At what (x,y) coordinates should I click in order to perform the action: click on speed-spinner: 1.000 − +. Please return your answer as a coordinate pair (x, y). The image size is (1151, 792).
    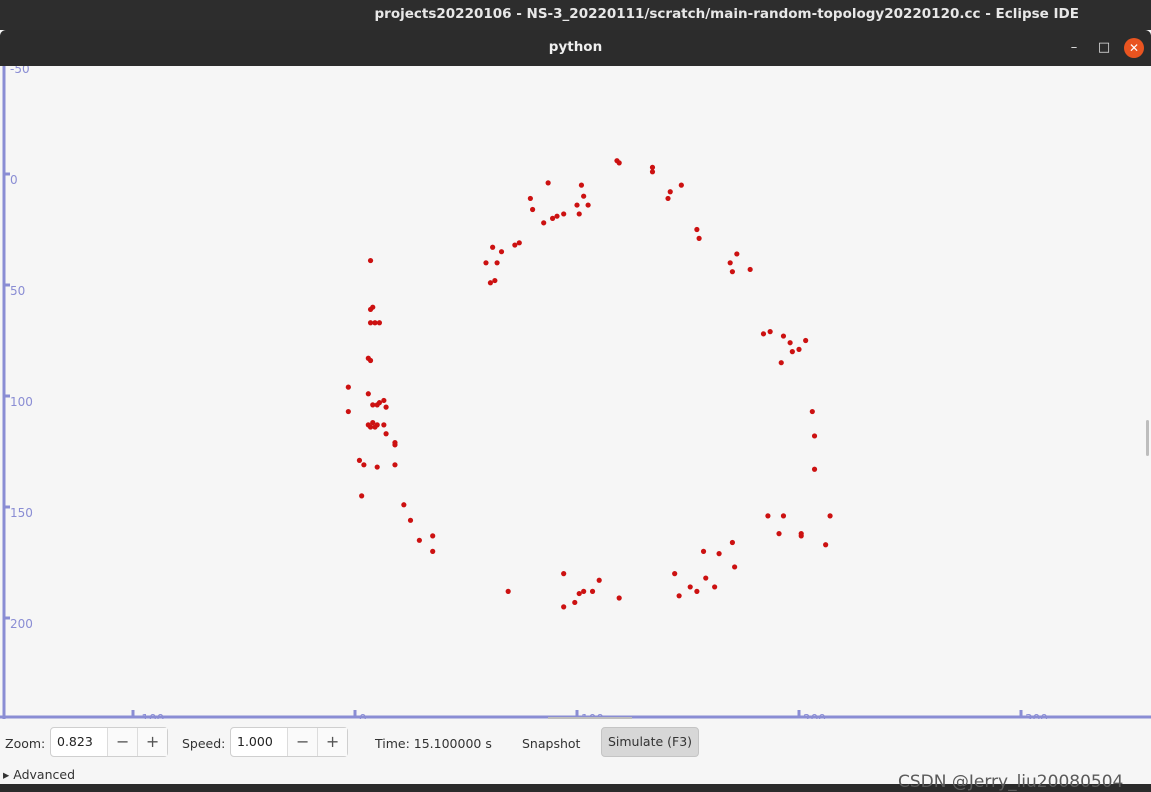
    Looking at the image, I should click on (289, 742).